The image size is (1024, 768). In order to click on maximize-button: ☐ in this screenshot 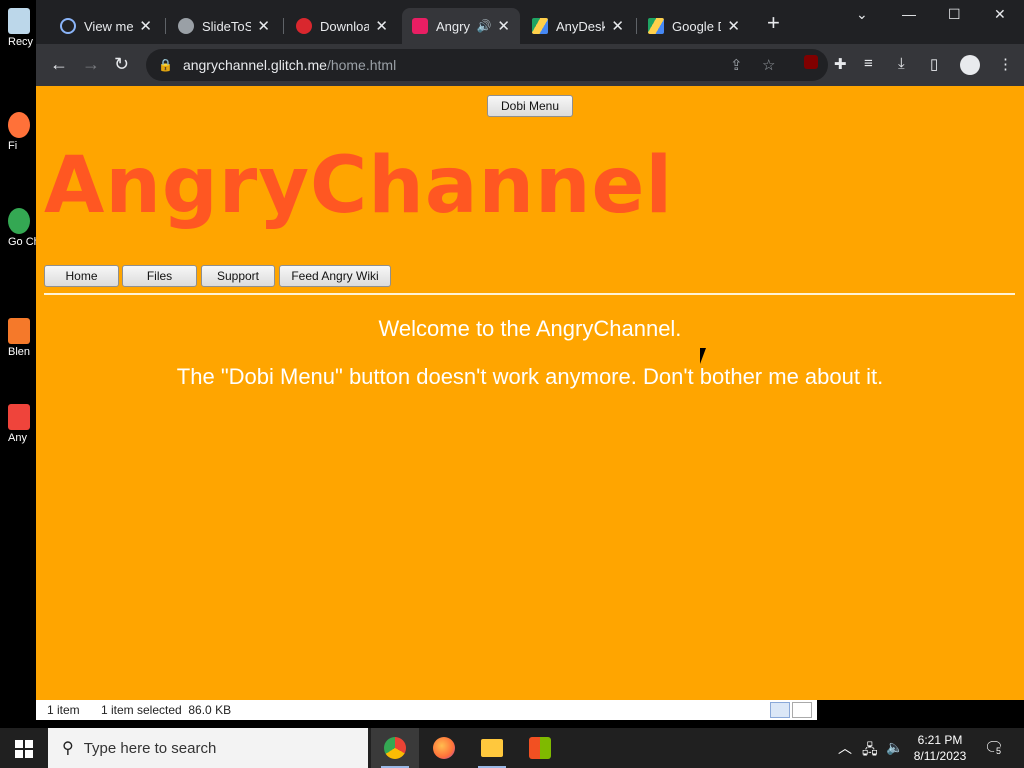, I will do `click(954, 14)`.